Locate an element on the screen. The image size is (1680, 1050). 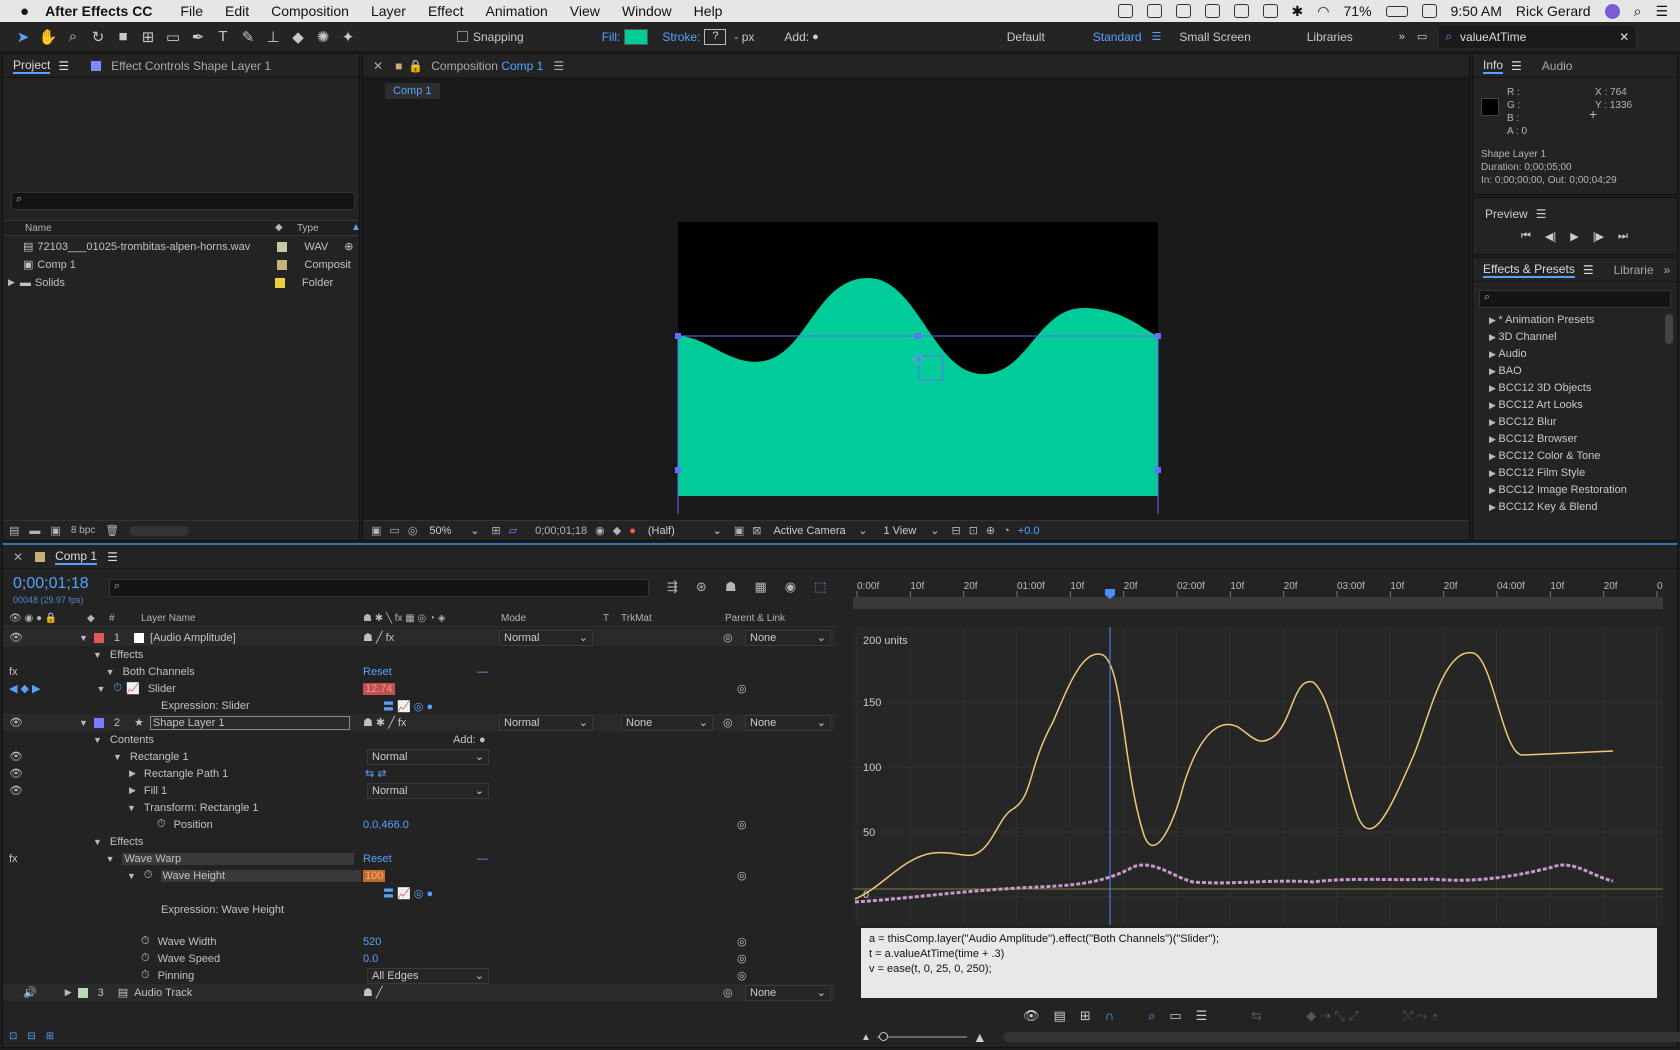
new-folder-icon: ▬ is located at coordinates (34, 531).